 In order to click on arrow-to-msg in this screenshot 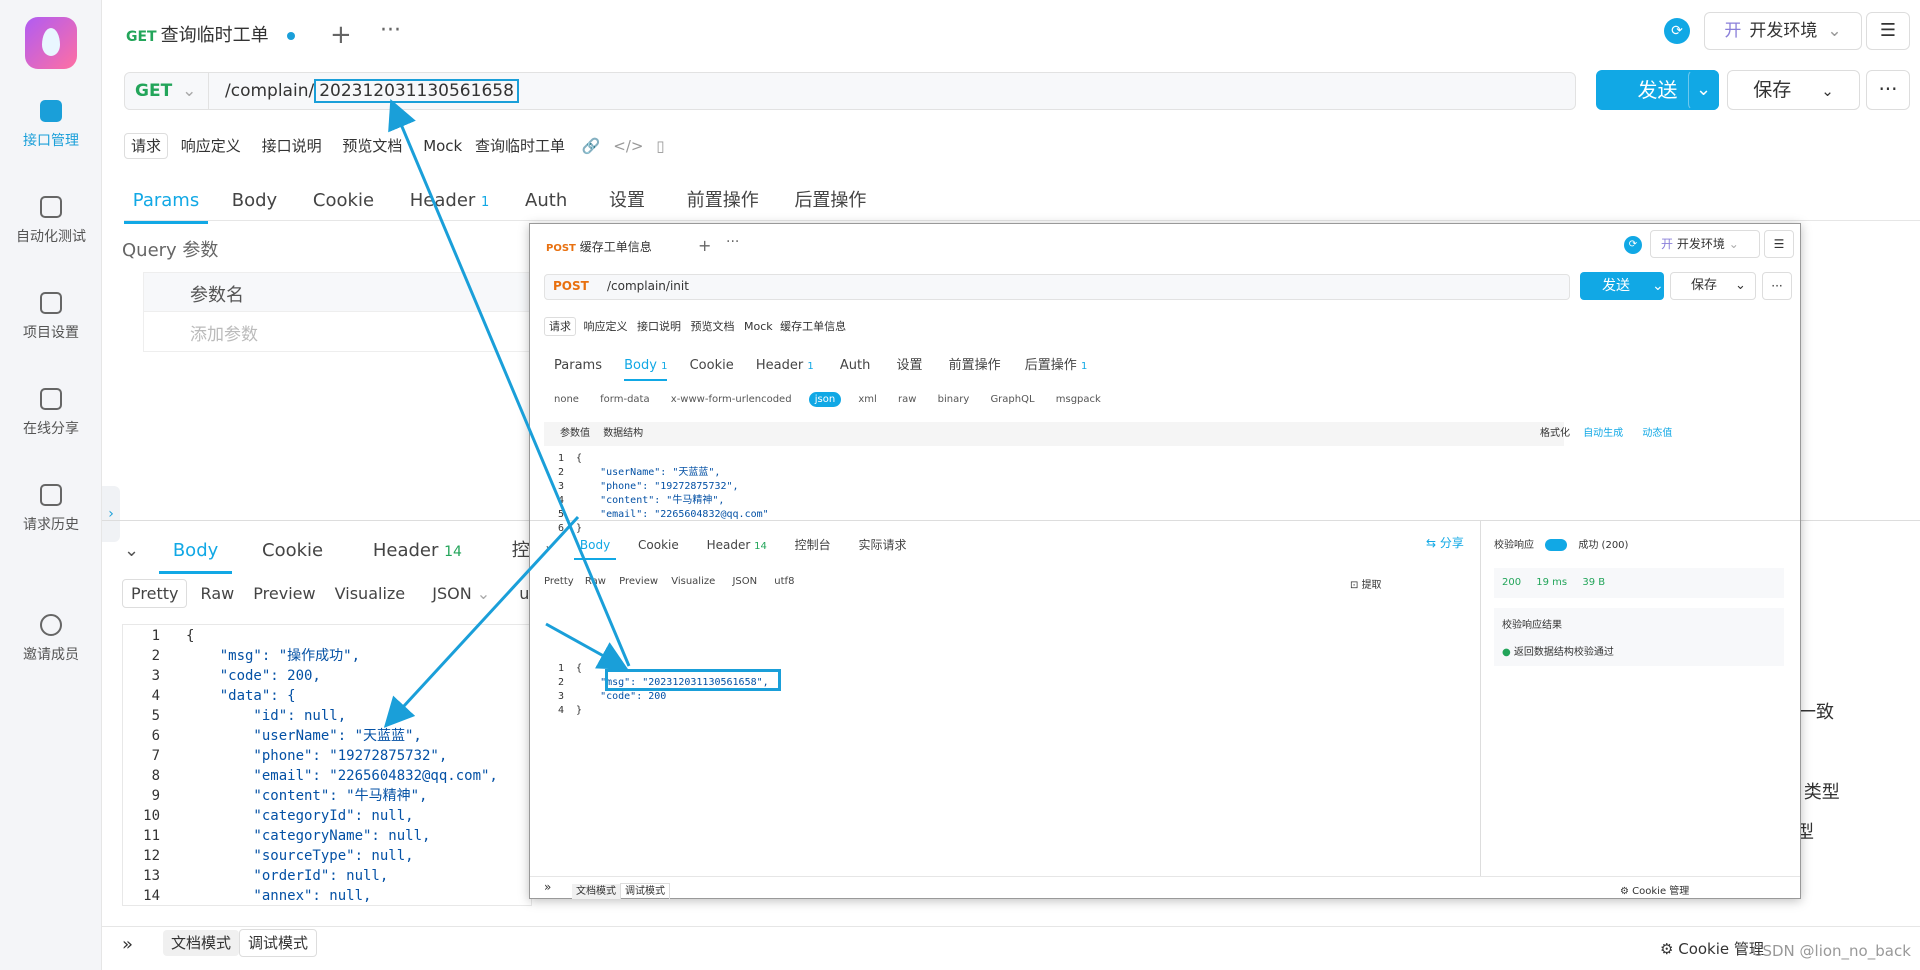, I will do `click(587, 646)`.